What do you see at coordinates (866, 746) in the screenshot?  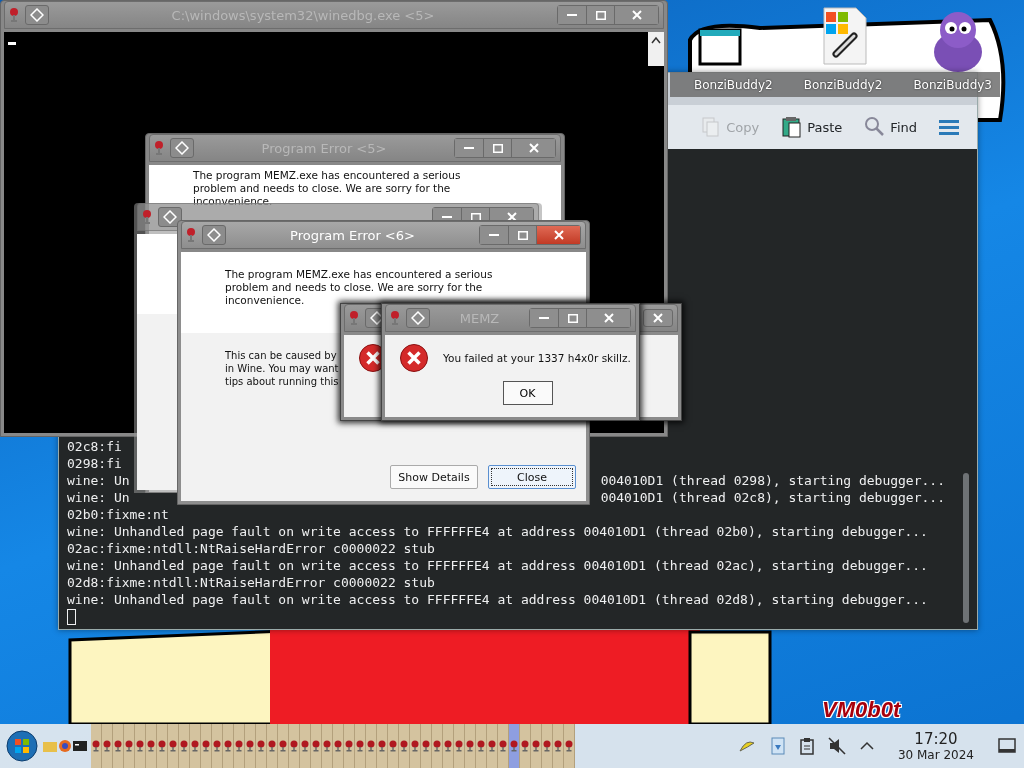 I see `chevron-up-icon` at bounding box center [866, 746].